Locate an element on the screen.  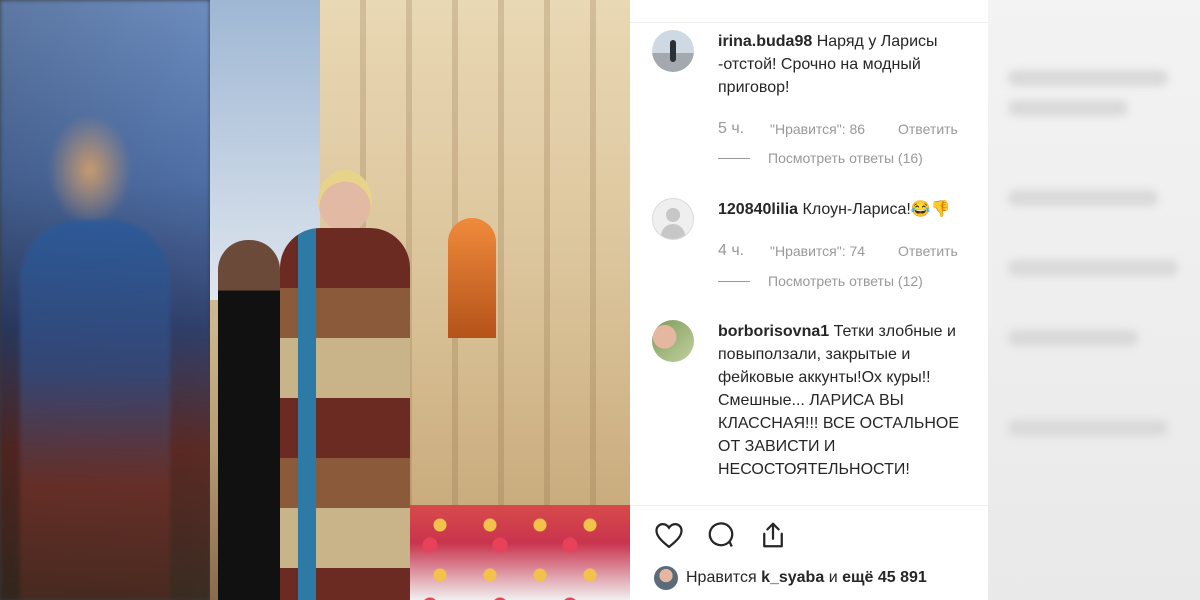
post-actions is located at coordinates (721, 535).